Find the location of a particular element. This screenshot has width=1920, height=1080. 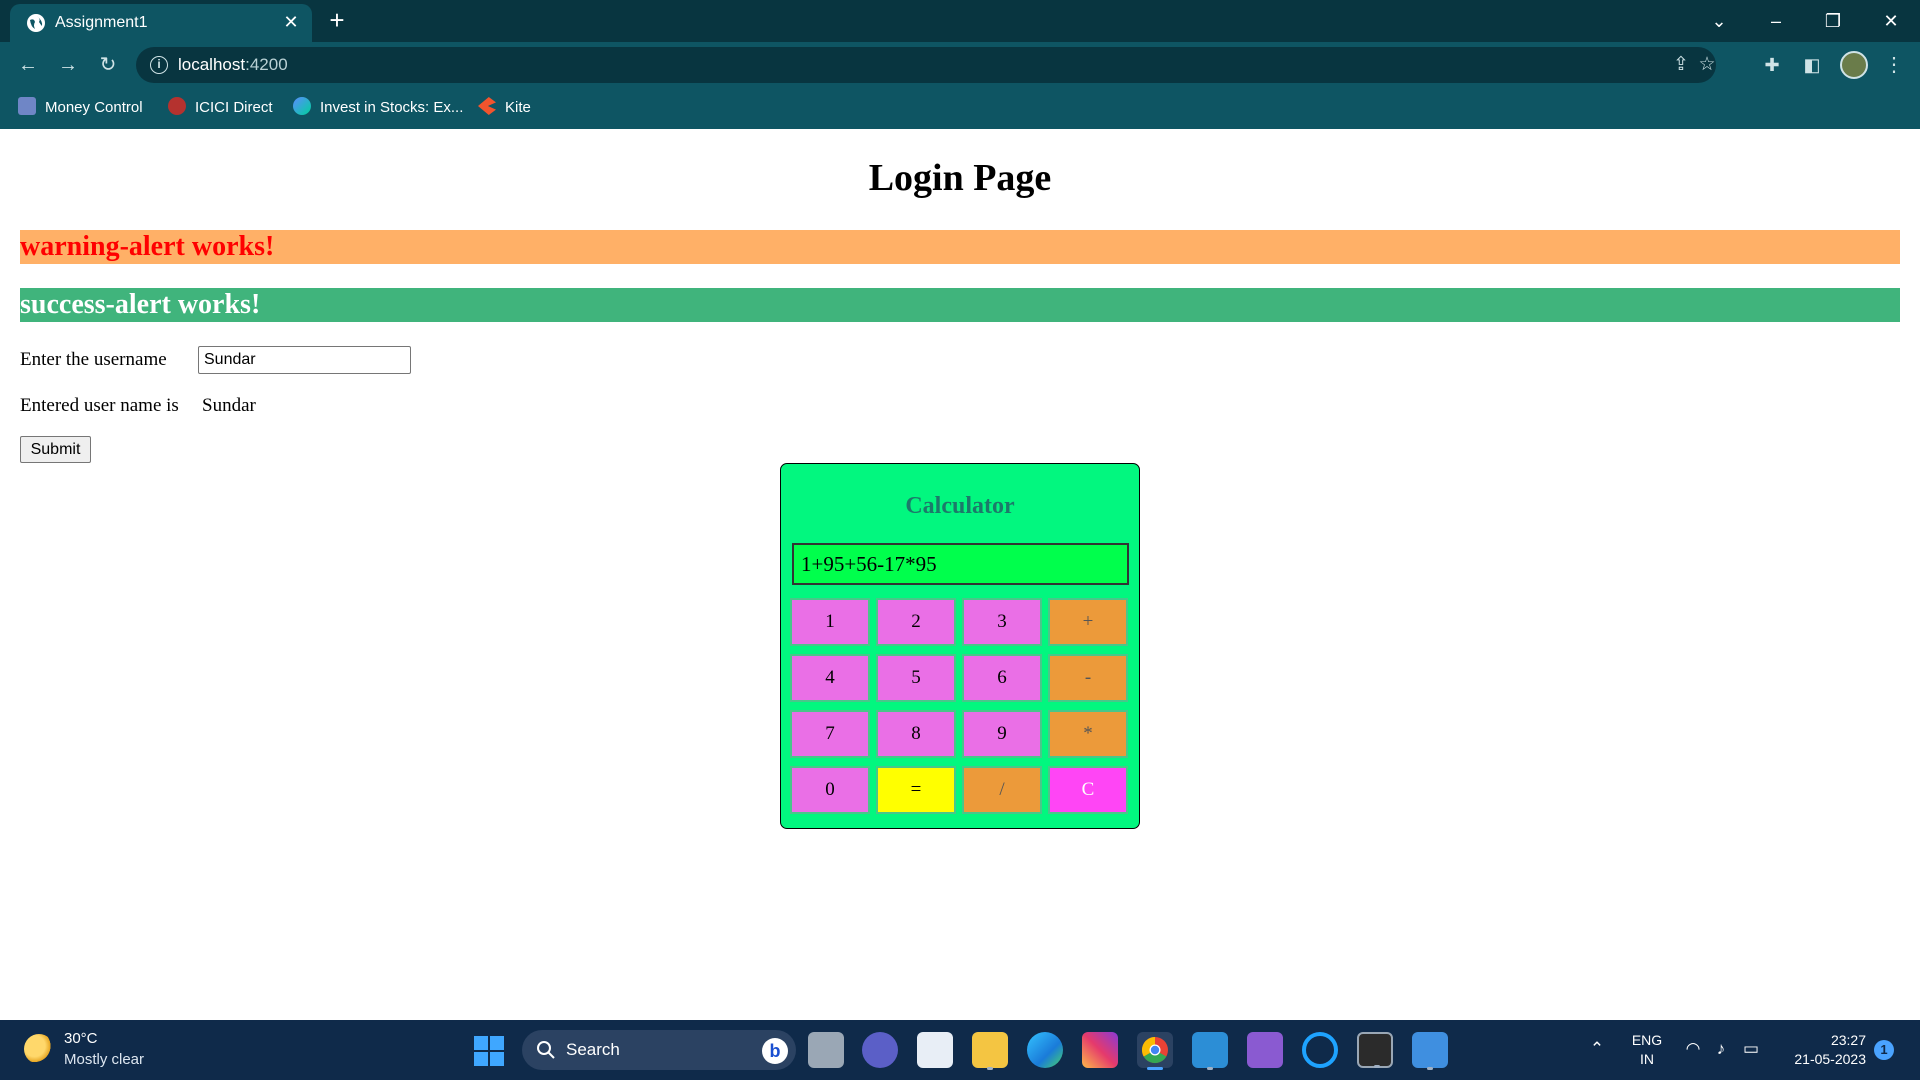

key-3: 3 is located at coordinates (1002, 622).